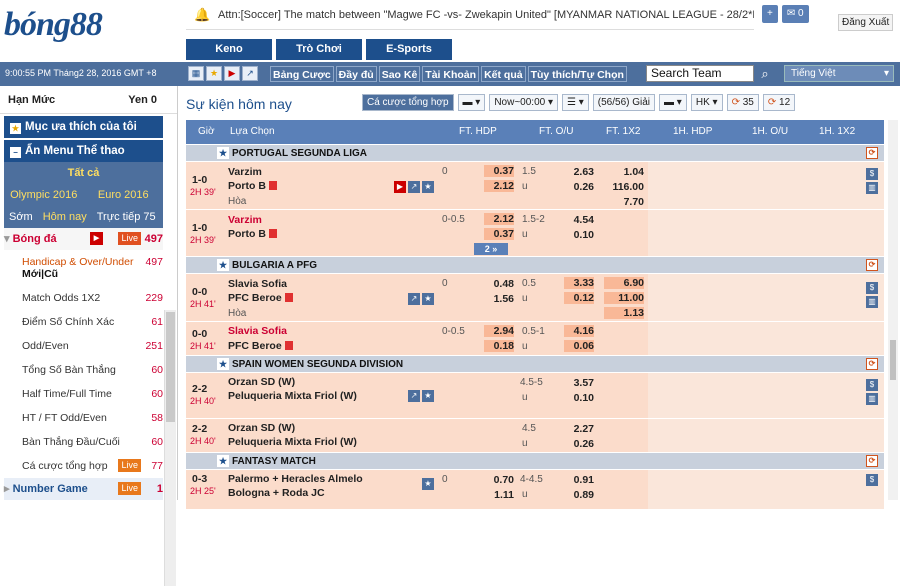 This screenshot has height=586, width=900. Describe the element at coordinates (579, 283) in the screenshot. I see `odds-cell: 3.33` at that location.